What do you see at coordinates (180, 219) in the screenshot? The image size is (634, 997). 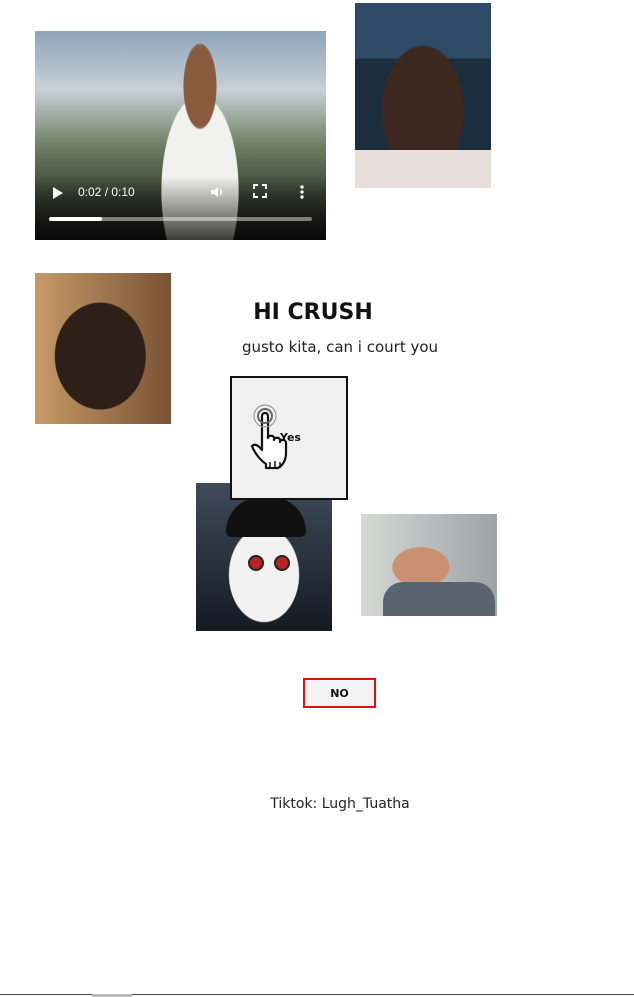 I see `video-progress-bar` at bounding box center [180, 219].